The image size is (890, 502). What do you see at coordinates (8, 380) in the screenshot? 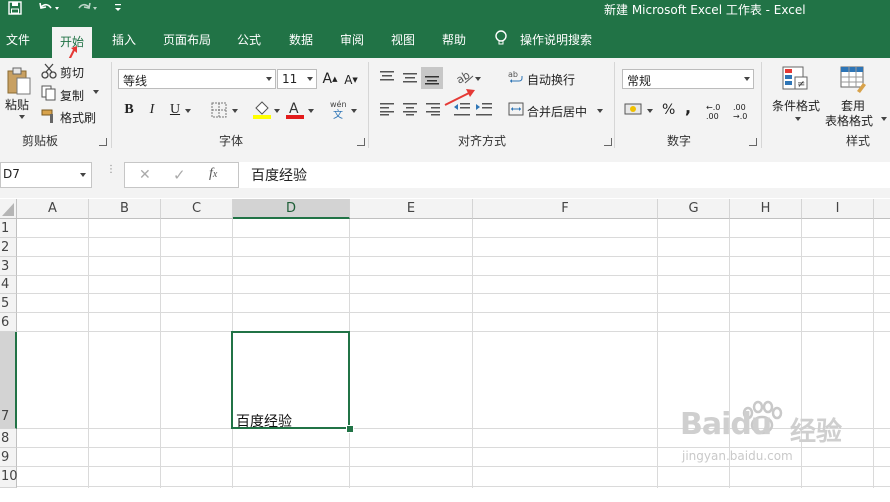
I see `row-header-7: 7` at bounding box center [8, 380].